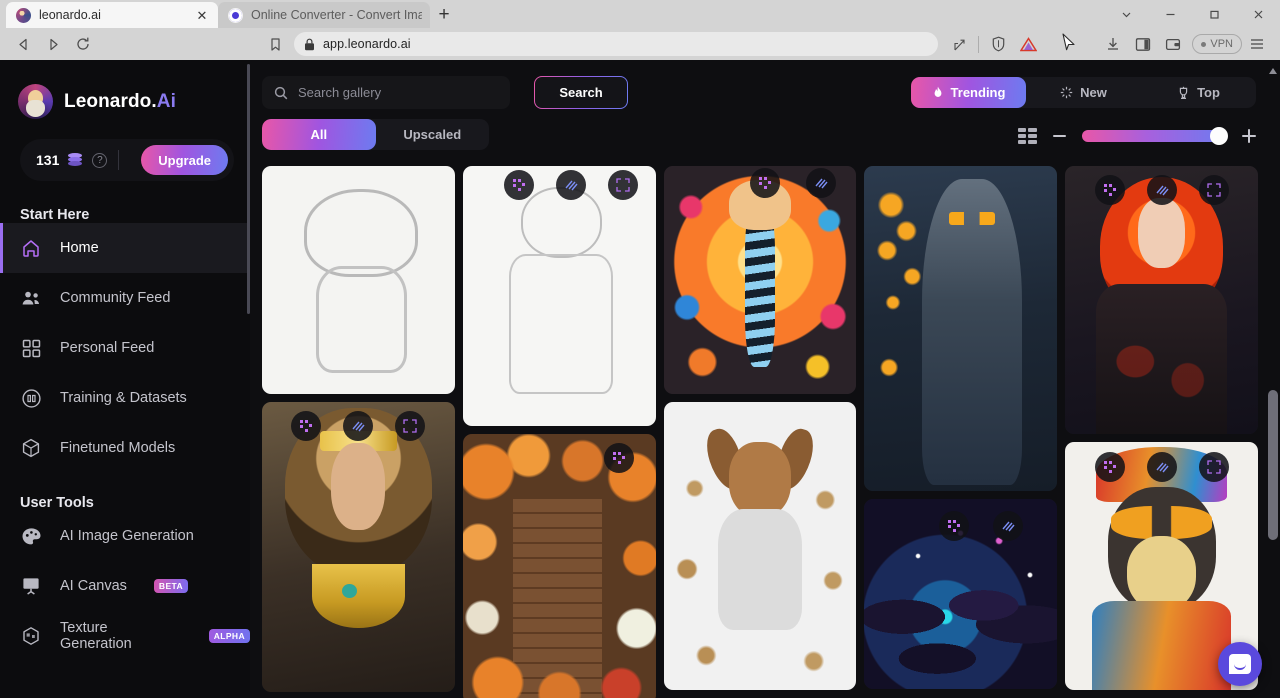 Image resolution: width=1280 pixels, height=698 pixels. Describe the element at coordinates (1028, 44) in the screenshot. I see `leo-ai-icon` at that location.